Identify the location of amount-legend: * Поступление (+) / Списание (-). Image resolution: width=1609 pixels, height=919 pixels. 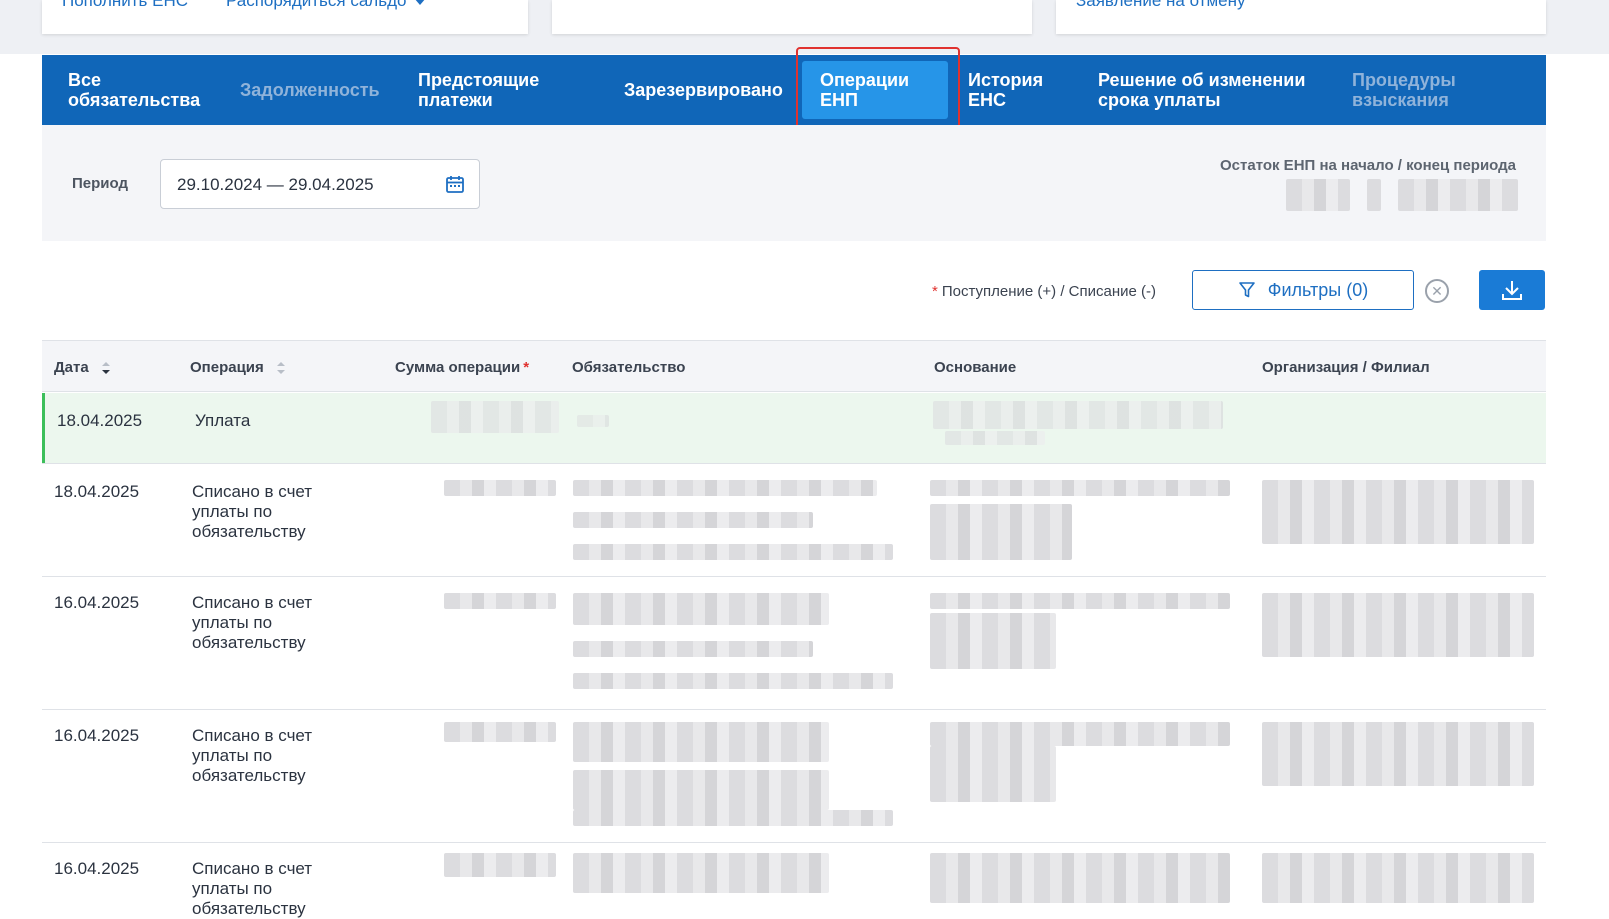
(1044, 291).